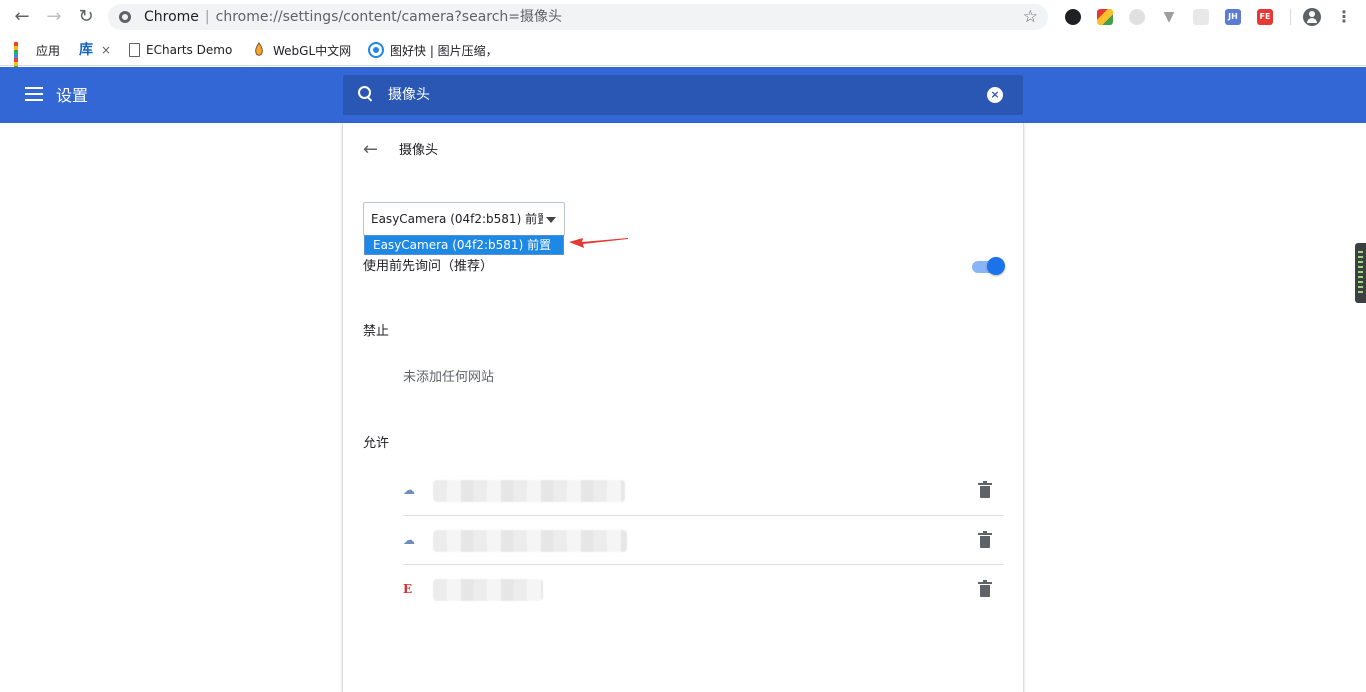 This screenshot has width=1366, height=692. I want to click on blocked-section-label: 禁止, so click(376, 331).